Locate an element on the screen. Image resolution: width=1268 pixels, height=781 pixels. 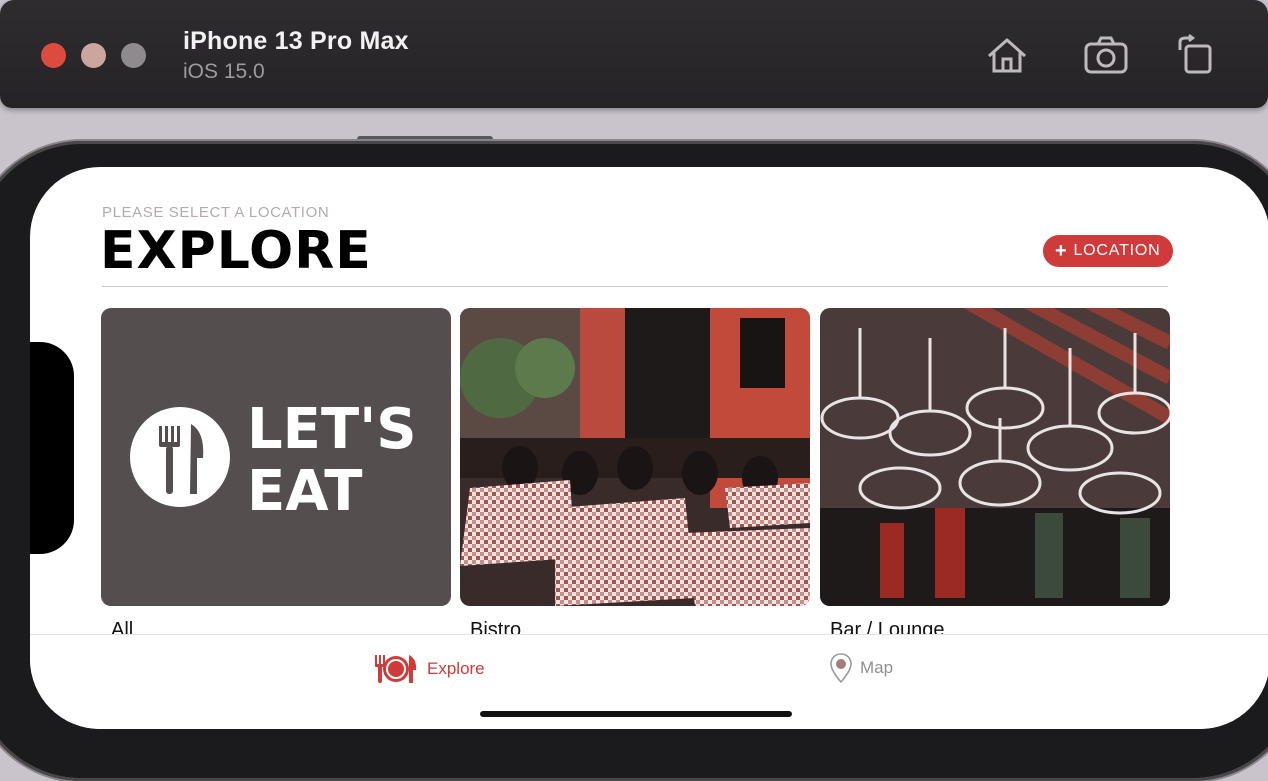
home-indicator is located at coordinates (636, 714).